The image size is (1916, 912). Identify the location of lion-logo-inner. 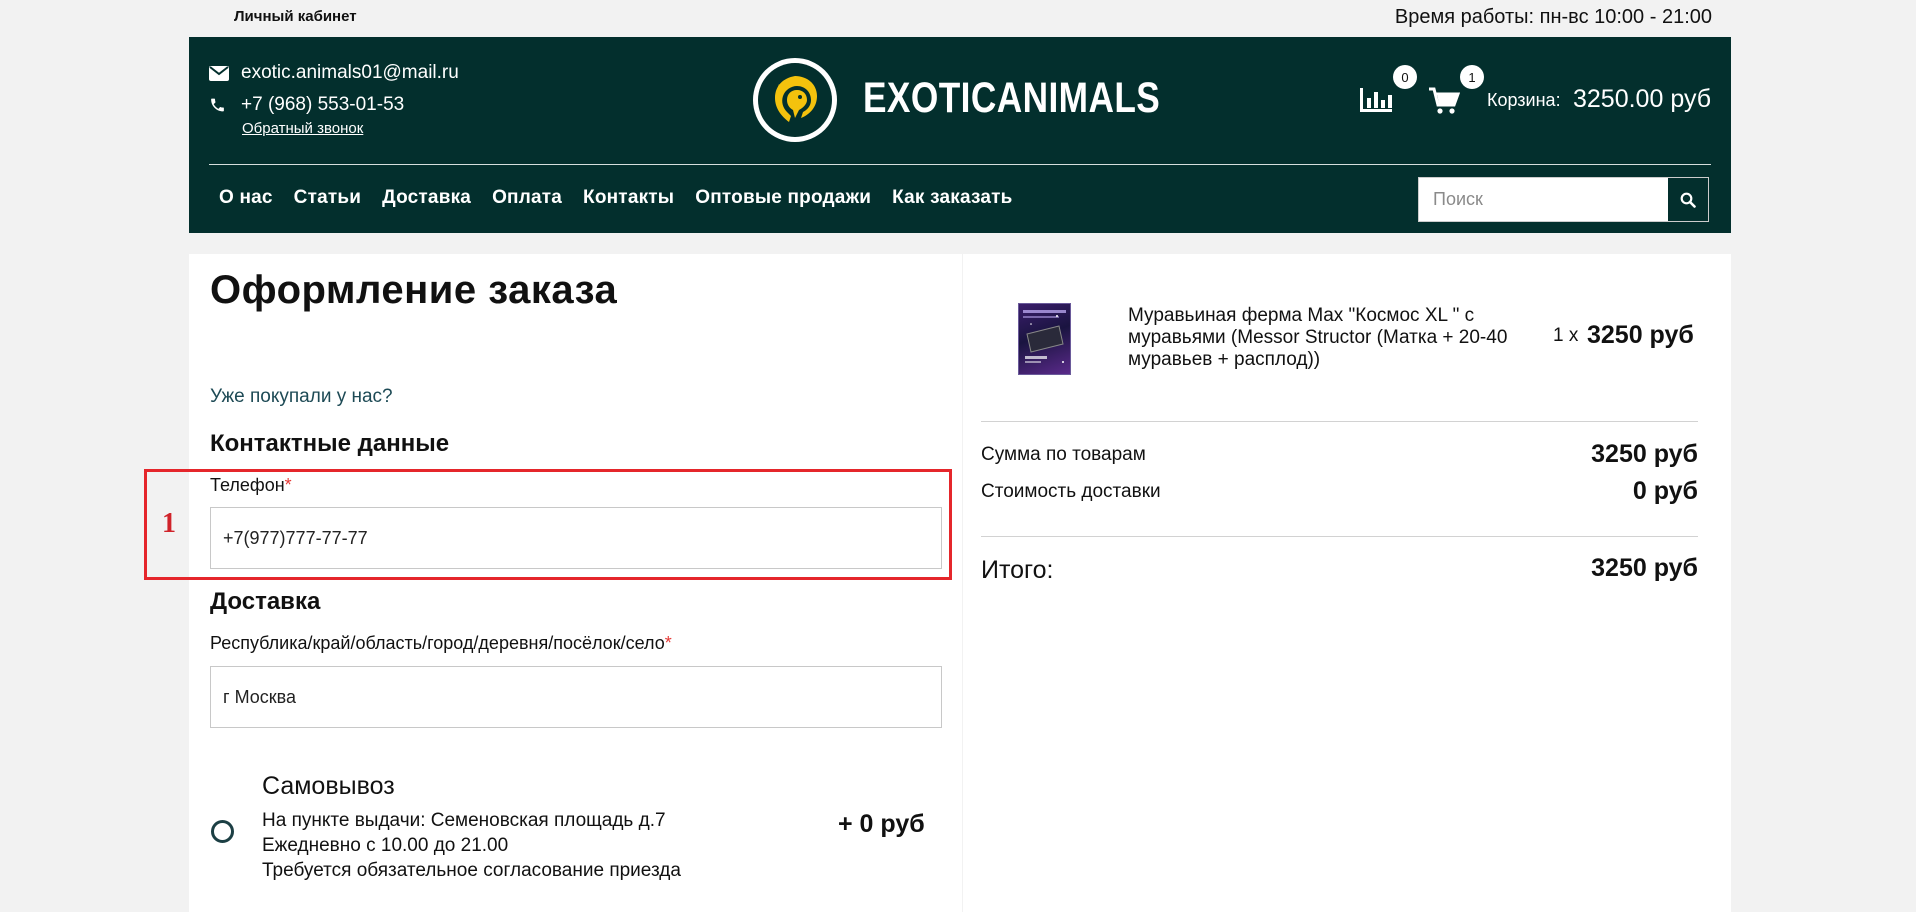
(795, 100).